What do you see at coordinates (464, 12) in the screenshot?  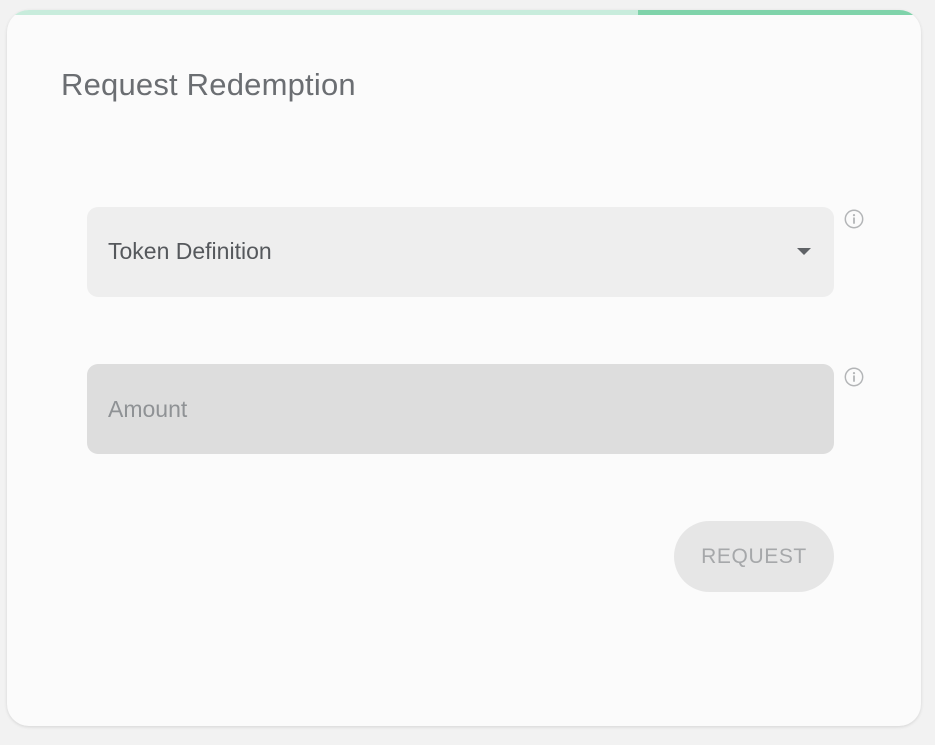 I see `progress-bar` at bounding box center [464, 12].